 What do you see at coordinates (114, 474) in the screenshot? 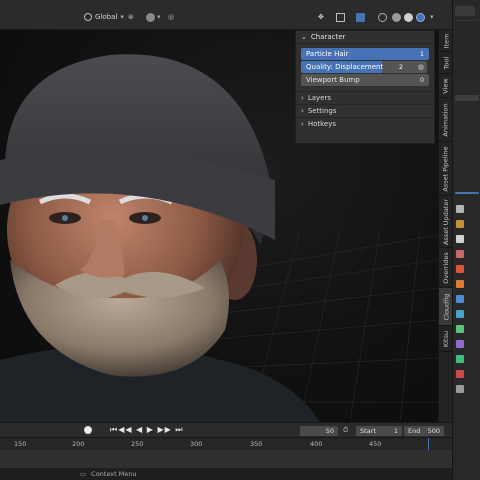
I see `status-context-menu: Context Menu` at bounding box center [114, 474].